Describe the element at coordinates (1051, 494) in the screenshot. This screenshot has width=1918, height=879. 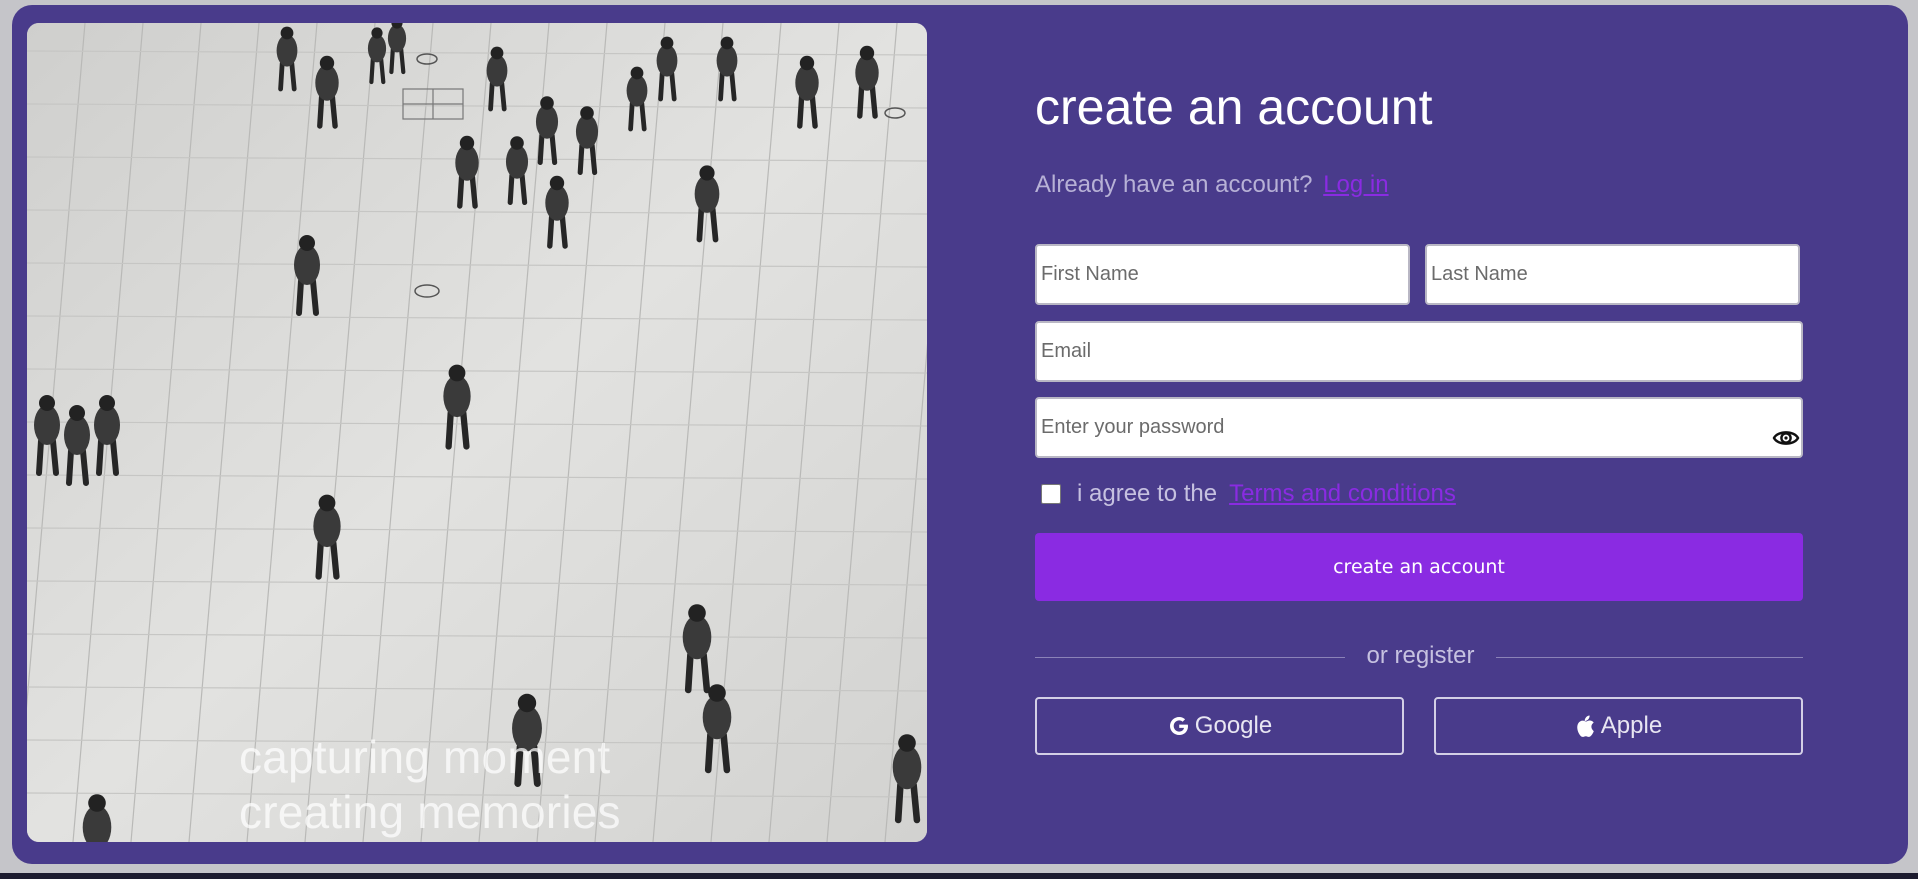
I see `terms-checkbox` at that location.